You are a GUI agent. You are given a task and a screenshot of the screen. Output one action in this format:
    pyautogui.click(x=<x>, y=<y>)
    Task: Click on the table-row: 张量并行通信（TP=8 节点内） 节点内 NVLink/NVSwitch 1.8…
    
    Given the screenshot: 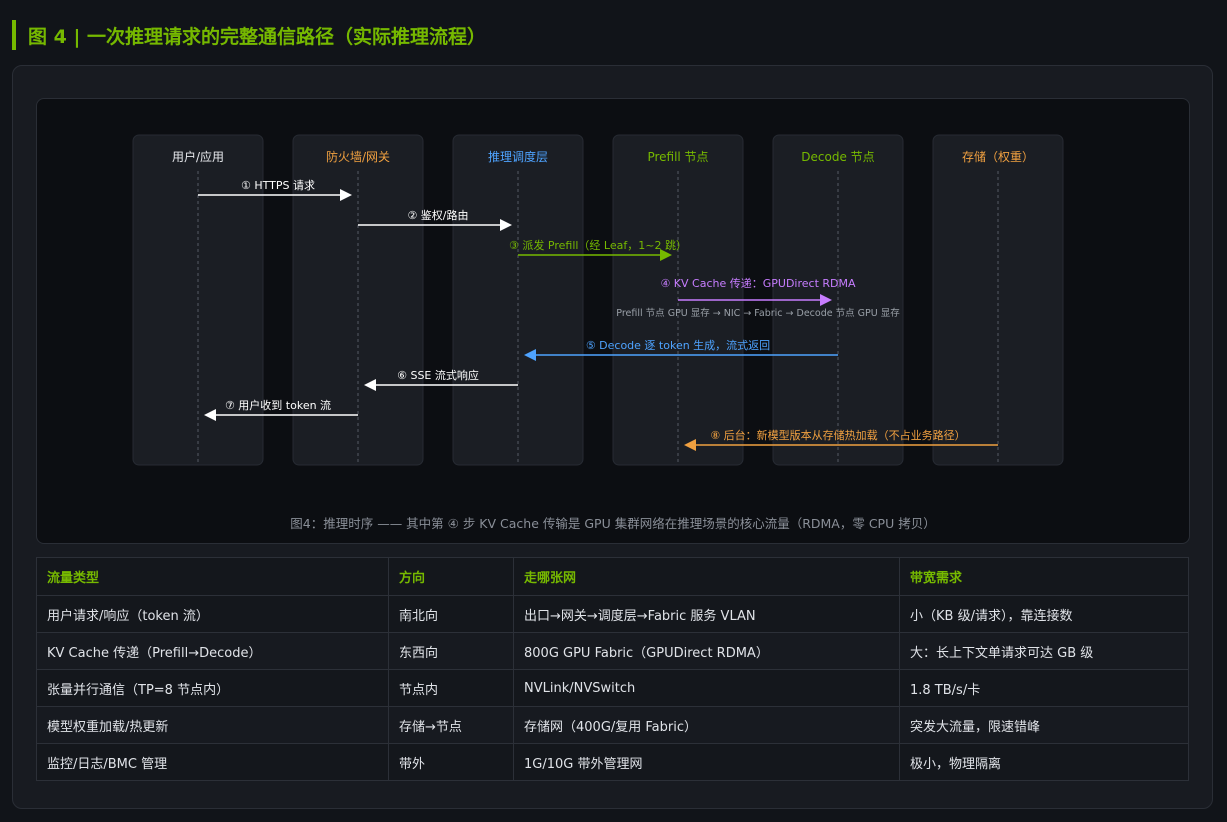 What is the action you would take?
    pyautogui.click(x=612, y=688)
    